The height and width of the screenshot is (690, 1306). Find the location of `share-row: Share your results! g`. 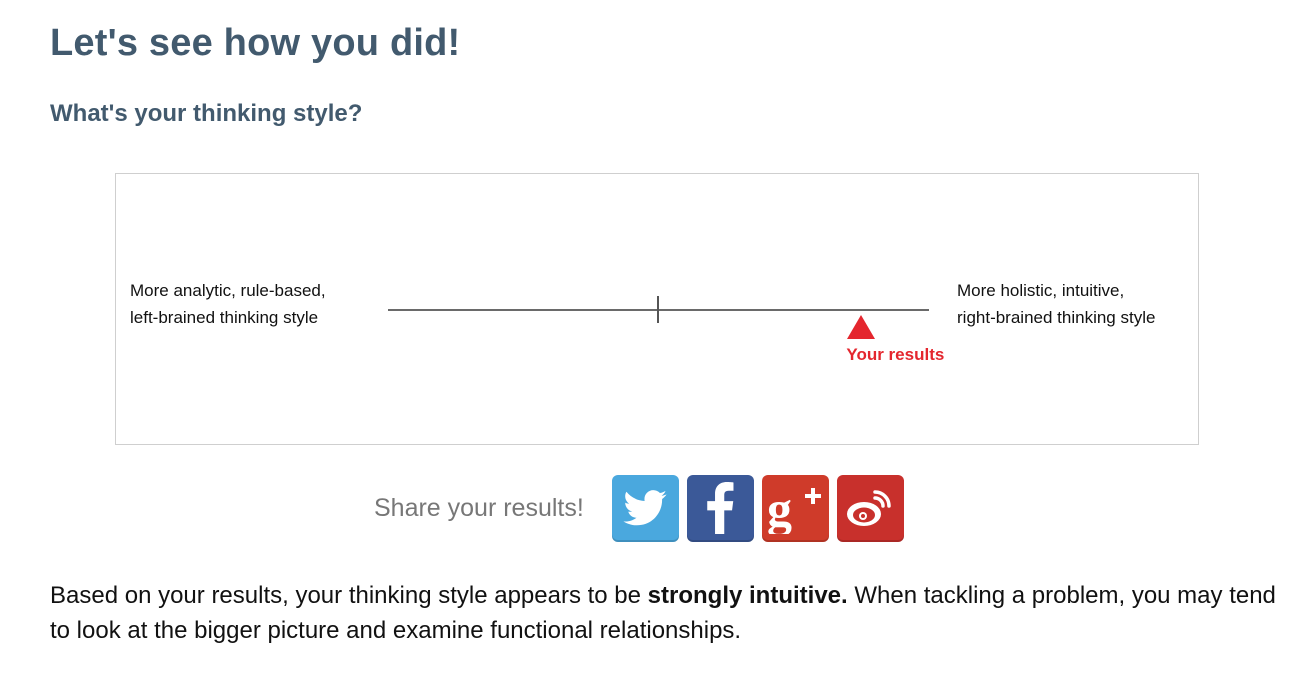

share-row: Share your results! g is located at coordinates (643, 508).